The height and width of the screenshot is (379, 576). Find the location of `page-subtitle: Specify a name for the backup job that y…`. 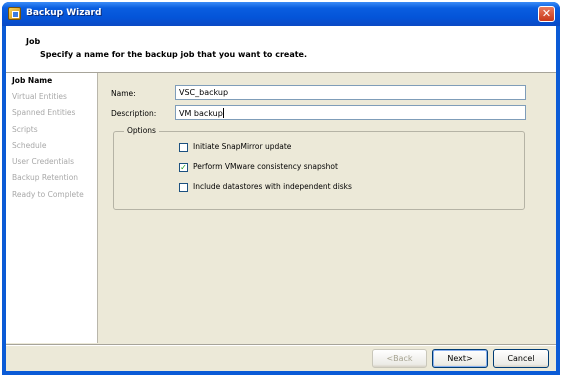

page-subtitle: Specify a name for the backup job that y… is located at coordinates (174, 54).